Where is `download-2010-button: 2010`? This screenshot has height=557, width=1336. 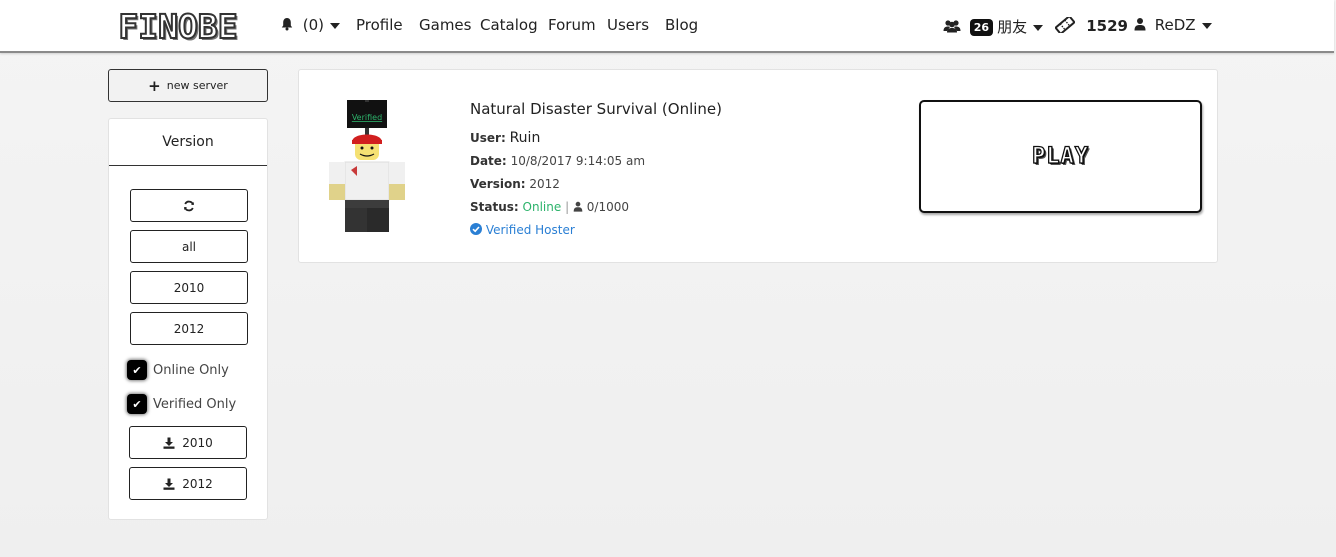 download-2010-button: 2010 is located at coordinates (188, 442).